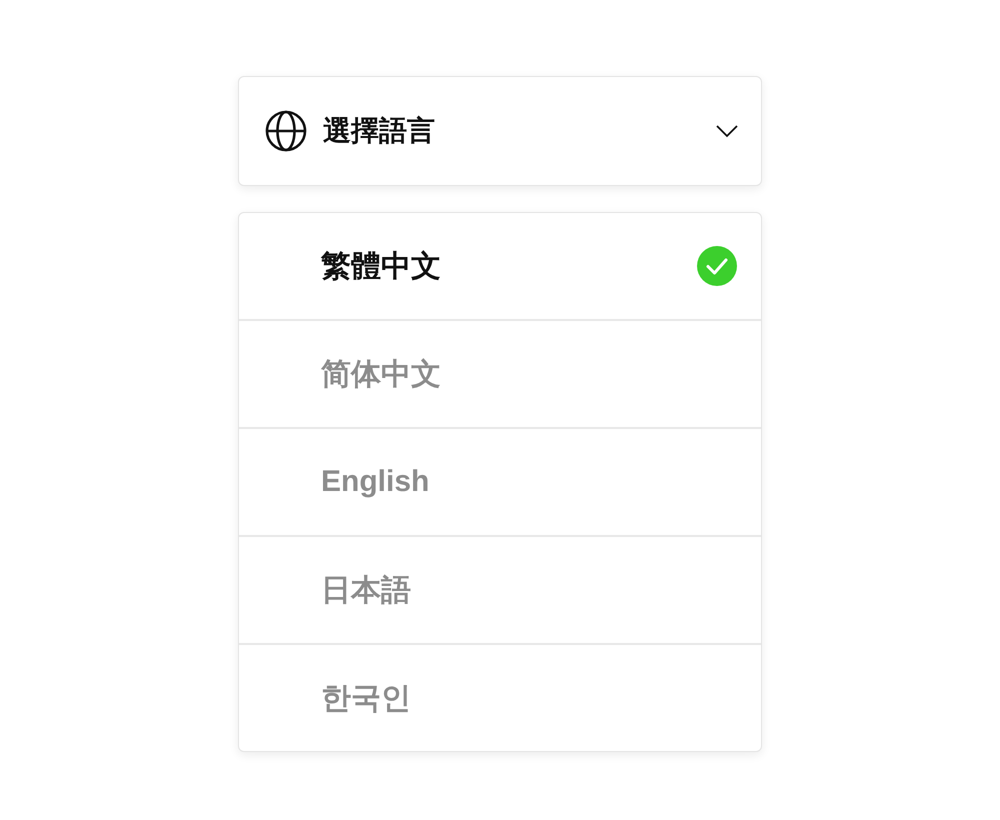  Describe the element at coordinates (717, 266) in the screenshot. I see `check-icon` at that location.